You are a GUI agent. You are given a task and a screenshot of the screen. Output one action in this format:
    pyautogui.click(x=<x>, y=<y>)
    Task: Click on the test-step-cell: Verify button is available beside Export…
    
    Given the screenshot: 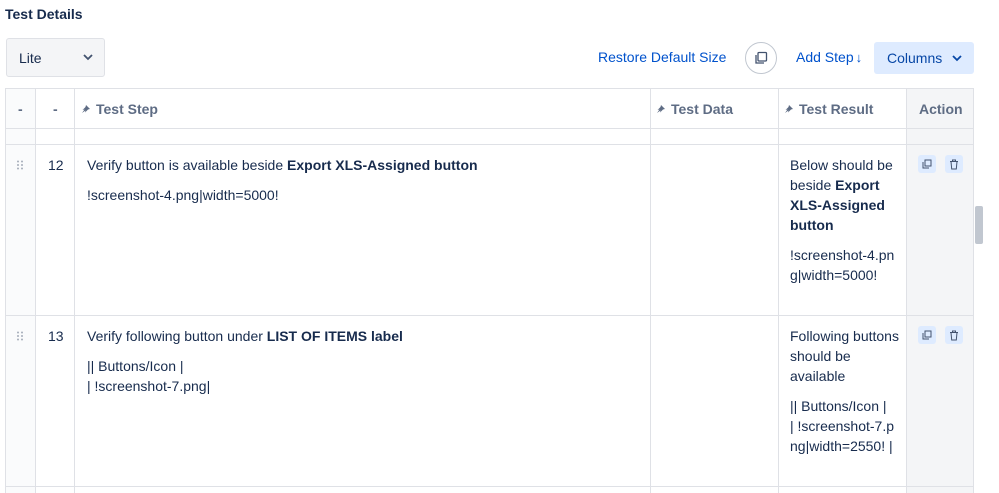 What is the action you would take?
    pyautogui.click(x=364, y=185)
    